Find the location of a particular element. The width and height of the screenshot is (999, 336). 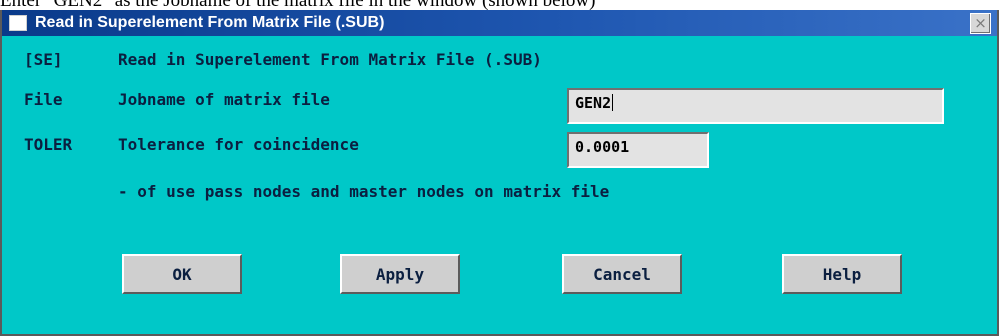

file-label: Jobname of matrix file is located at coordinates (224, 99).